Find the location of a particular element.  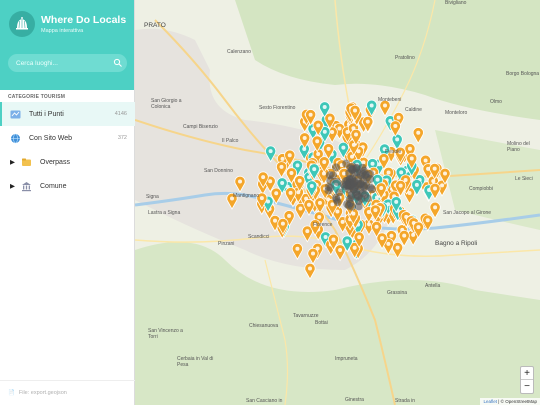

map-label: Grassina is located at coordinates (397, 293).